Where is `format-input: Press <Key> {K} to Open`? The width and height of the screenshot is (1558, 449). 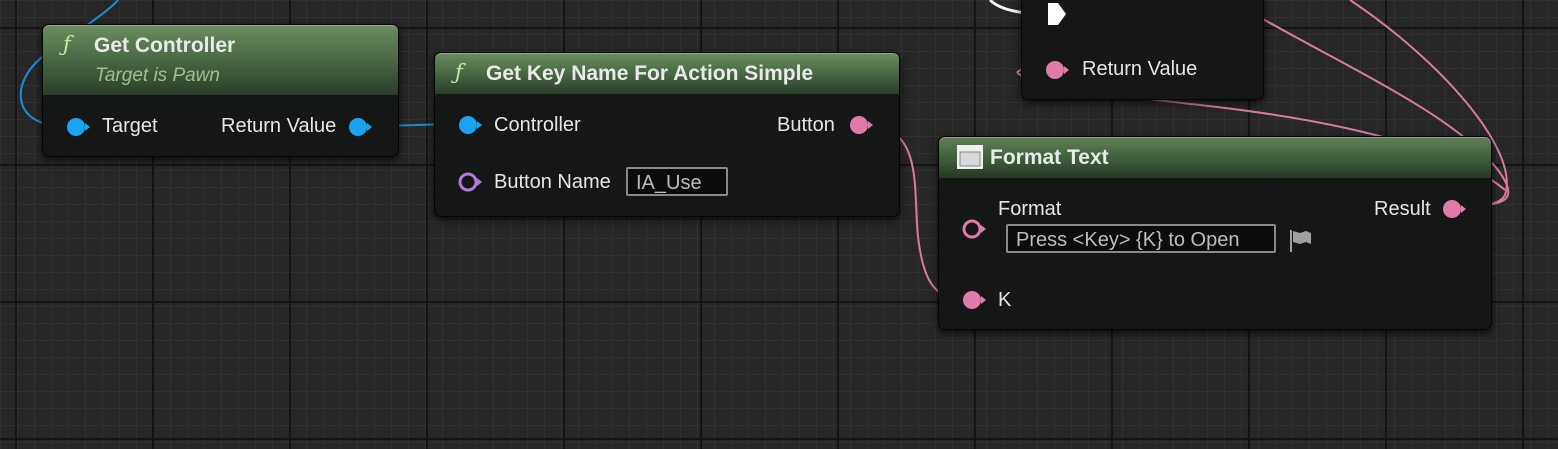 format-input: Press <Key> {K} to Open is located at coordinates (1141, 238).